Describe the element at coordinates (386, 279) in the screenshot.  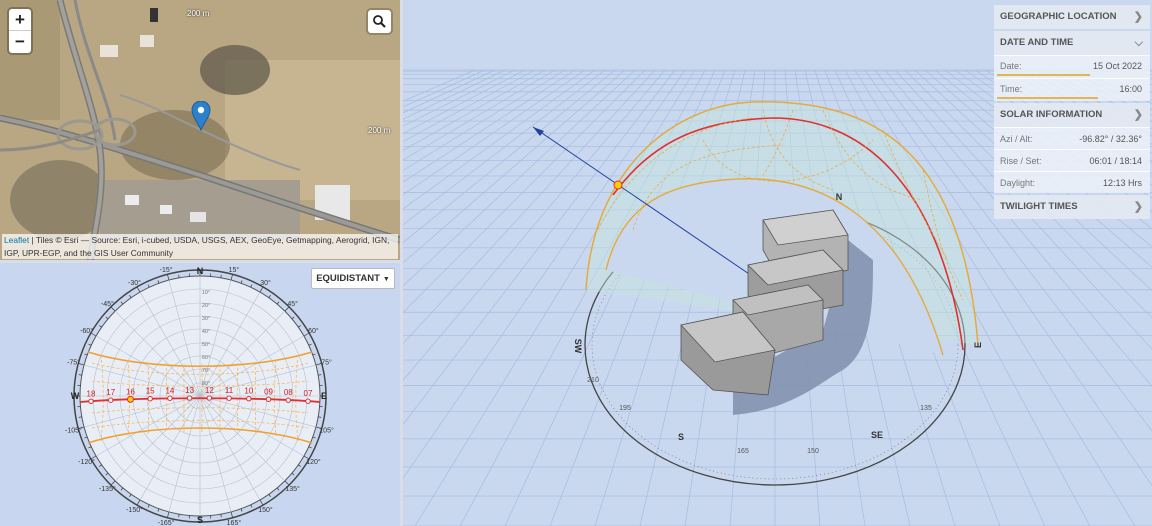
I see `caret-down-icon: ▼` at that location.